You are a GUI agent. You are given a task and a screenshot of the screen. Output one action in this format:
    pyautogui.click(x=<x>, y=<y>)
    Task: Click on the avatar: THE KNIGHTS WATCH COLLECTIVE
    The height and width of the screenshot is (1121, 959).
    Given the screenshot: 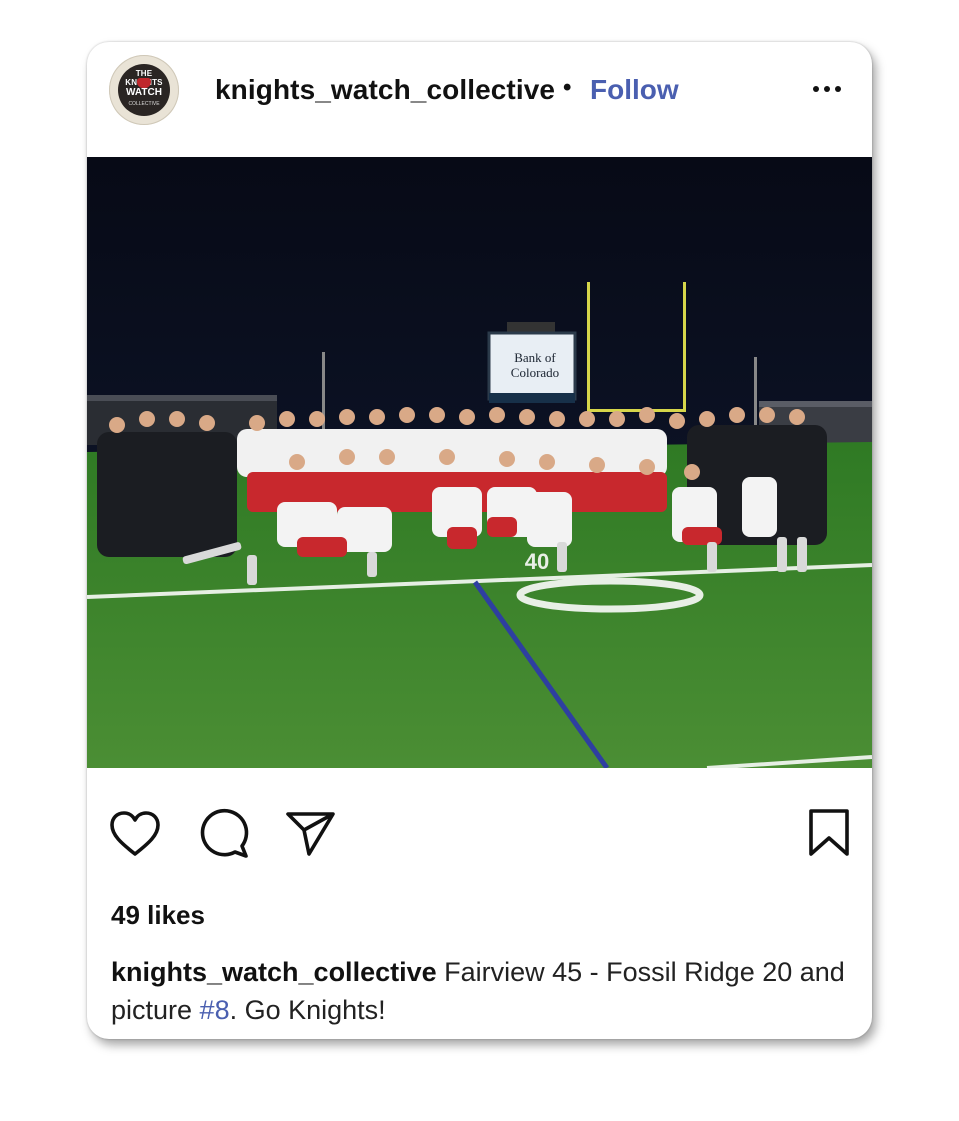 What is the action you would take?
    pyautogui.click(x=144, y=90)
    